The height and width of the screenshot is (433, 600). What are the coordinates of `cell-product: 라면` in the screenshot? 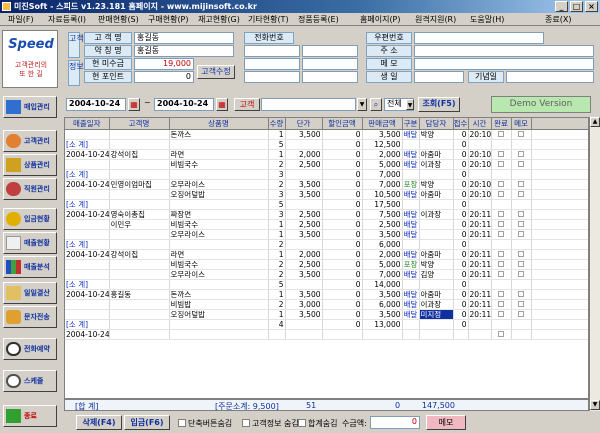 It's located at (219, 254).